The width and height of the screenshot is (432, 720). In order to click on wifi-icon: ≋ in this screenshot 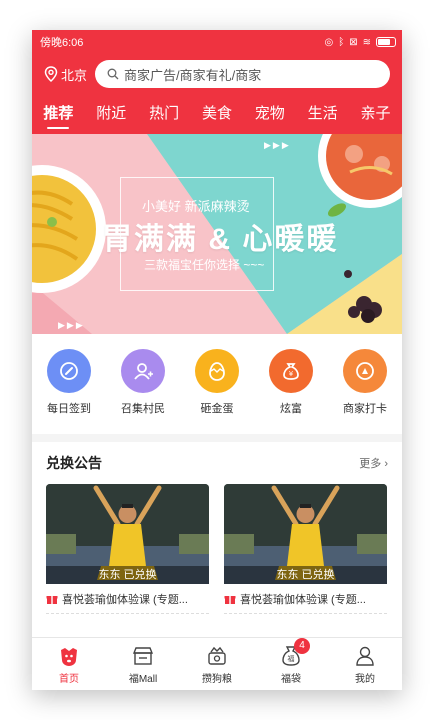, I will do `click(366, 42)`.